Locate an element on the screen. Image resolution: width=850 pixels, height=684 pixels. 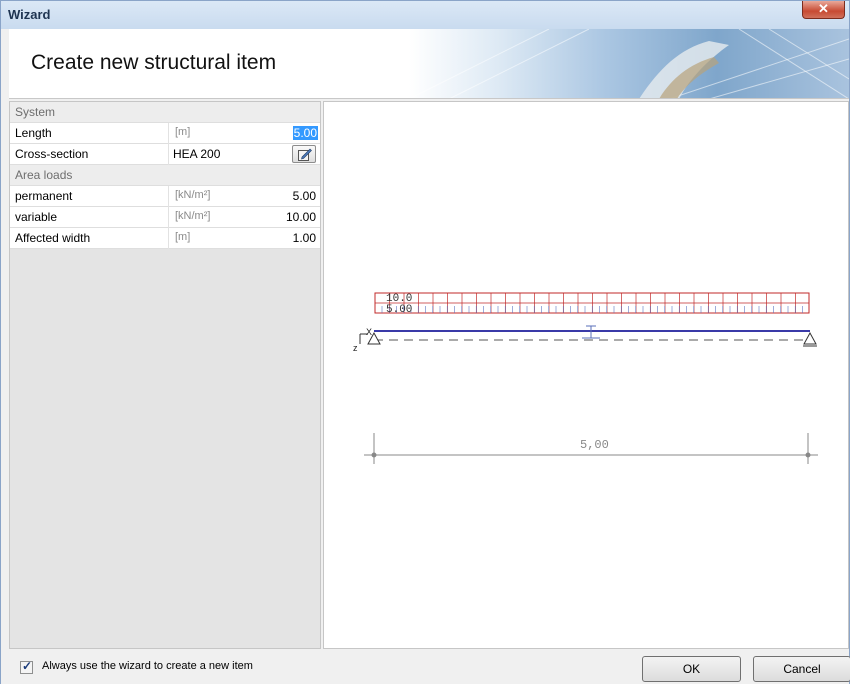
group-label: System is located at coordinates (35, 112).